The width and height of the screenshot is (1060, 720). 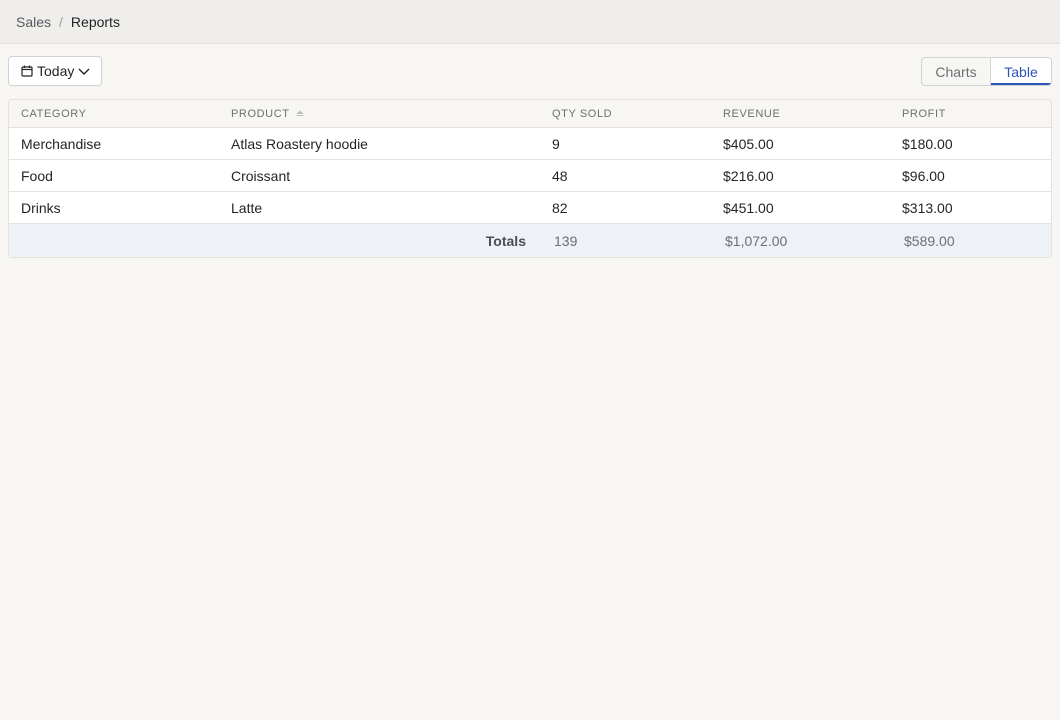 I want to click on date-range-dropdown: Today, so click(x=55, y=71).